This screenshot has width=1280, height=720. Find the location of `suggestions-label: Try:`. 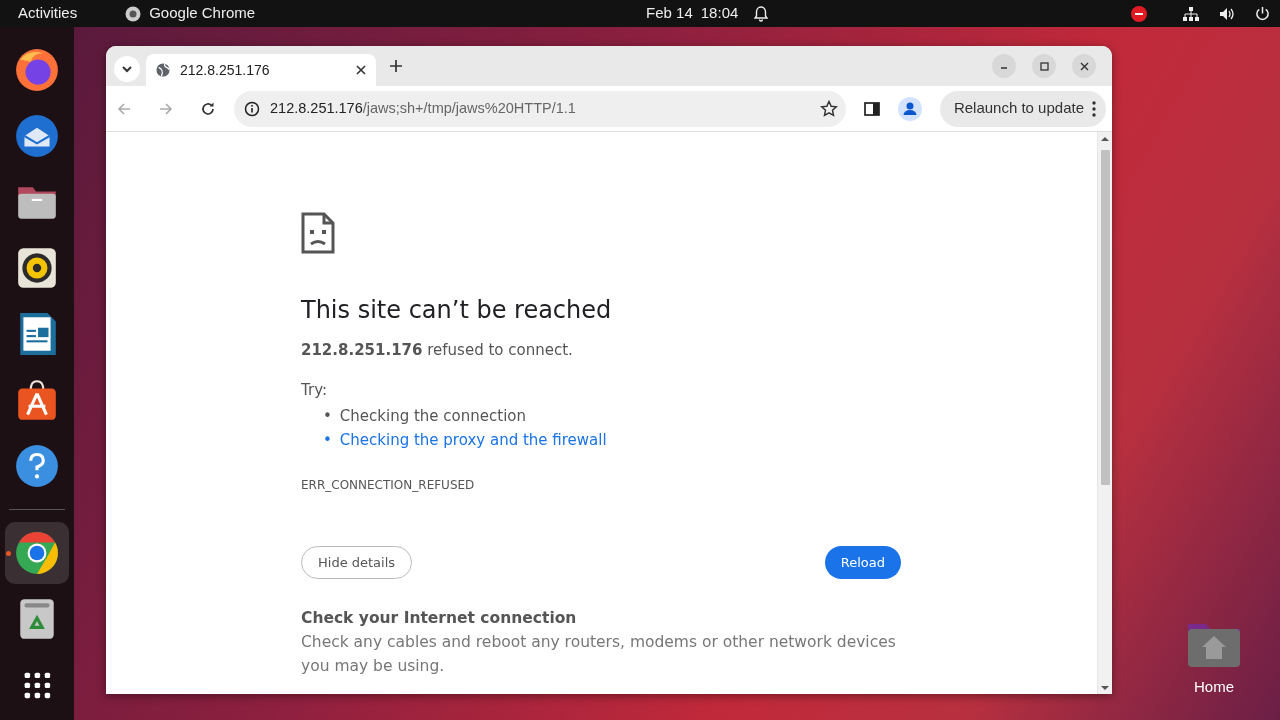

suggestions-label: Try: is located at coordinates (314, 391).